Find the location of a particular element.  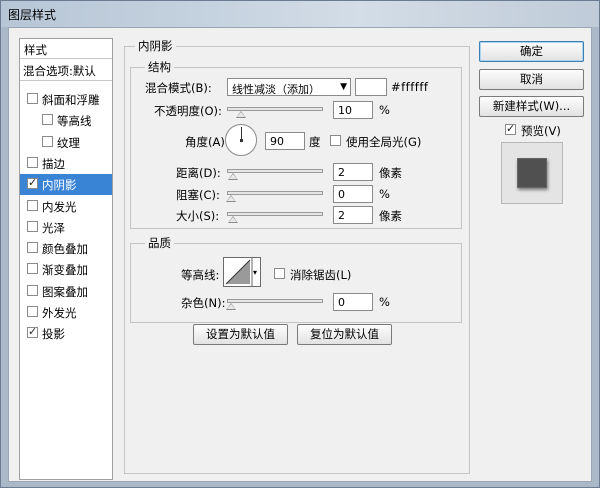

size-unit: 像素 is located at coordinates (390, 216).